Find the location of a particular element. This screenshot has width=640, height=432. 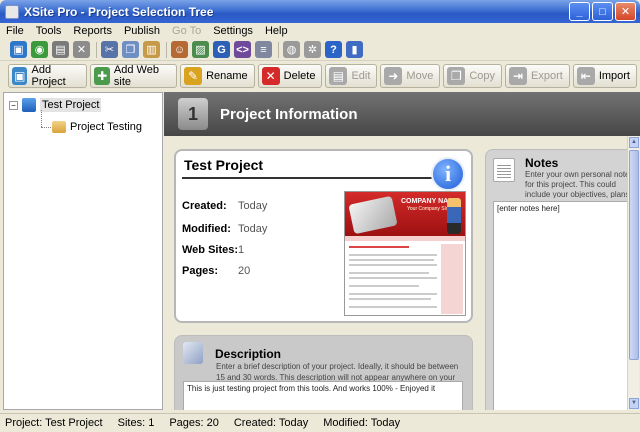

menu-go-to: Go To is located at coordinates (187, 31).